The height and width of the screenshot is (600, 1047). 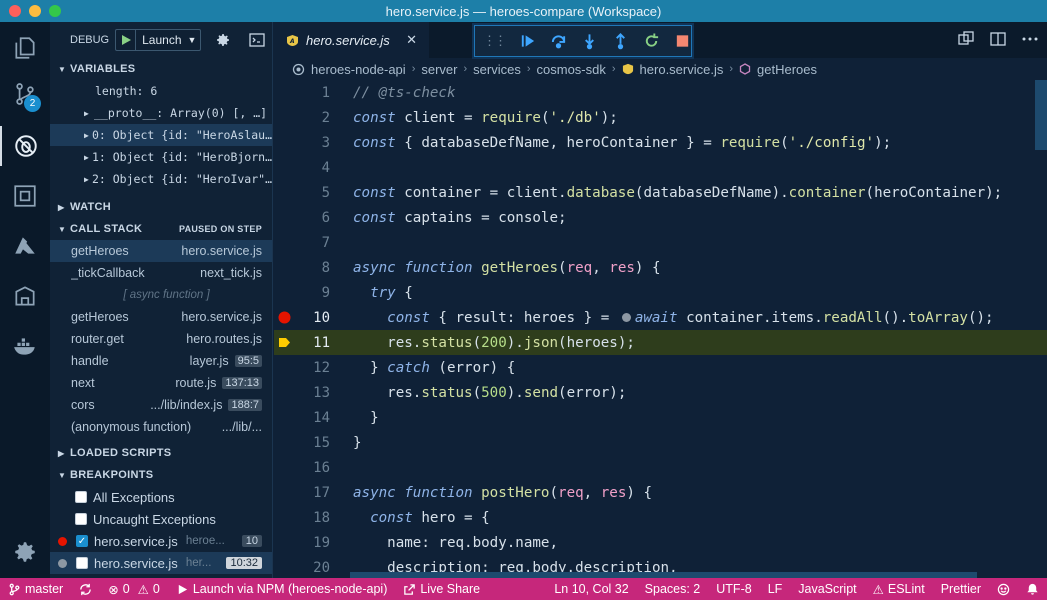 What do you see at coordinates (961, 589) in the screenshot?
I see `prettier-status: Prettier` at bounding box center [961, 589].